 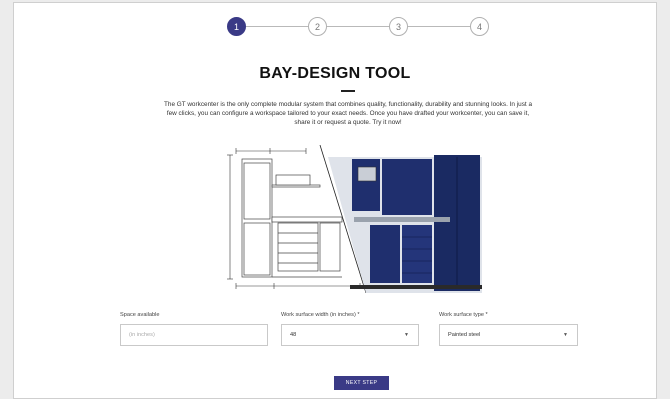 I want to click on space-available-label: Space available, so click(x=140, y=315).